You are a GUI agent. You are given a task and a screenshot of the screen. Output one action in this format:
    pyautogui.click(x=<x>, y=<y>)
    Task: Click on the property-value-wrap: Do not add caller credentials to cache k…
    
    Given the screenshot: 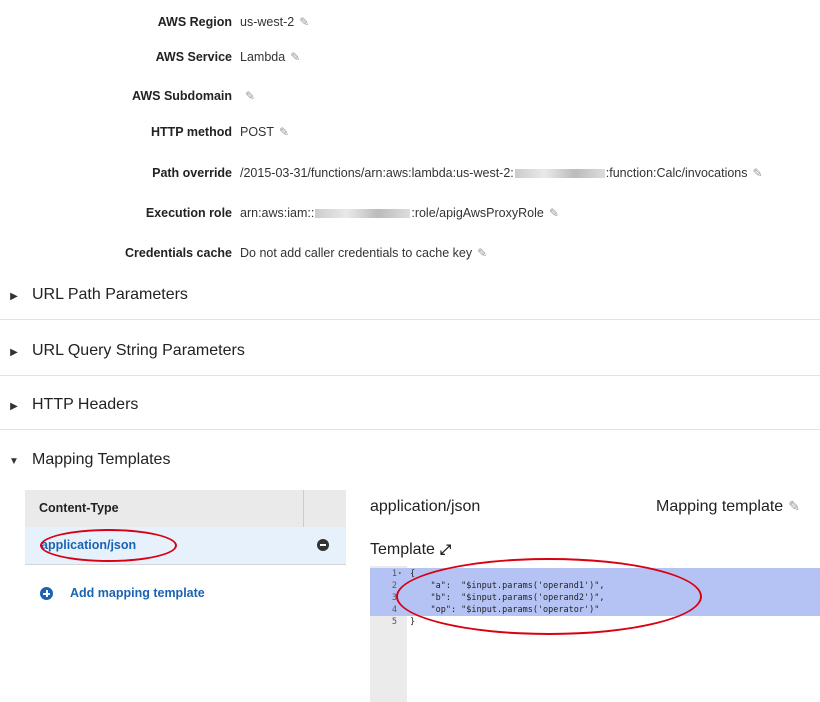 What is the action you would take?
    pyautogui.click(x=363, y=253)
    